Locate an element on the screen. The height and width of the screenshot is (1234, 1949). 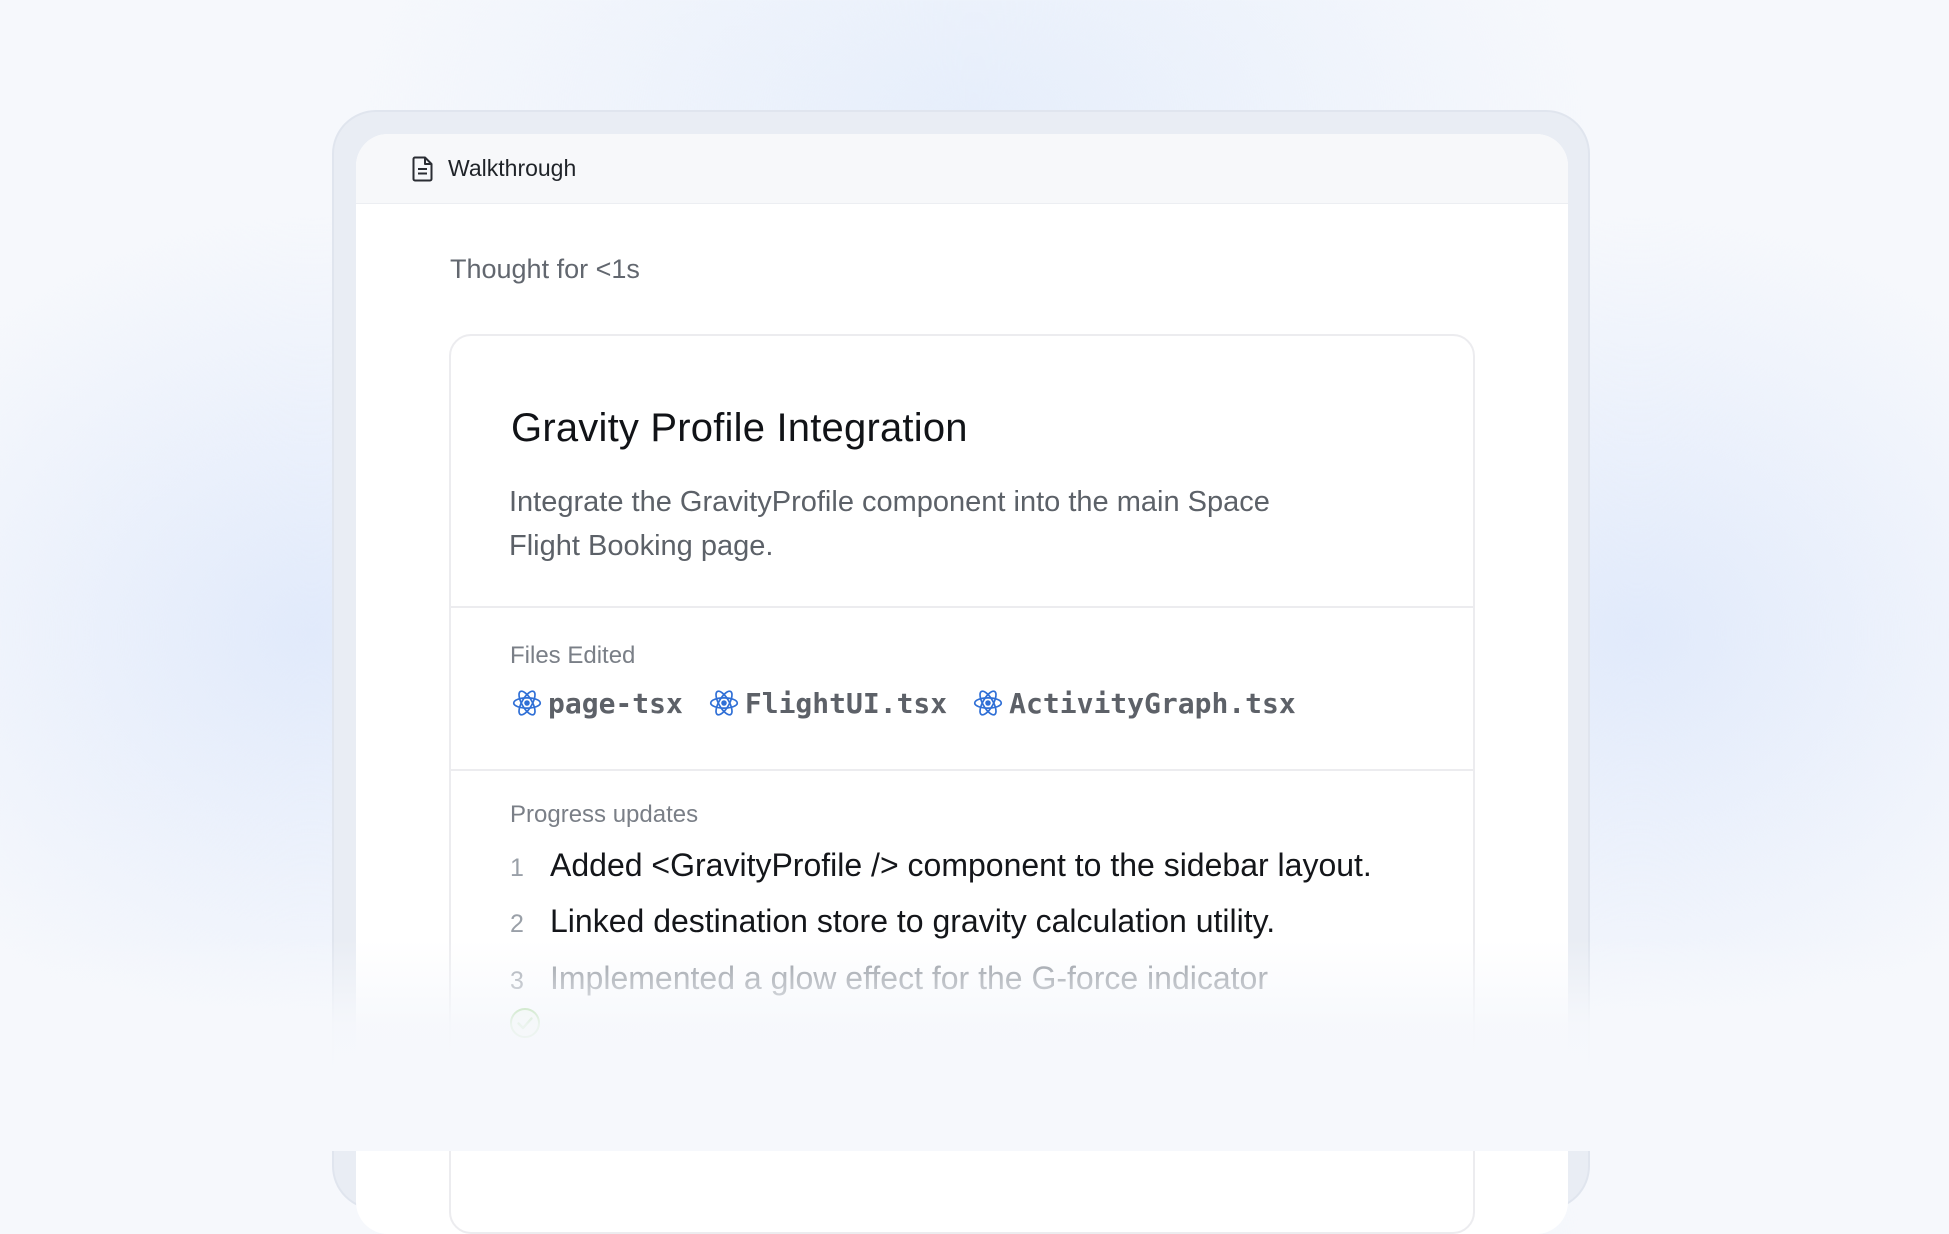
file-chip: FlightUI.tsx is located at coordinates (827, 703).